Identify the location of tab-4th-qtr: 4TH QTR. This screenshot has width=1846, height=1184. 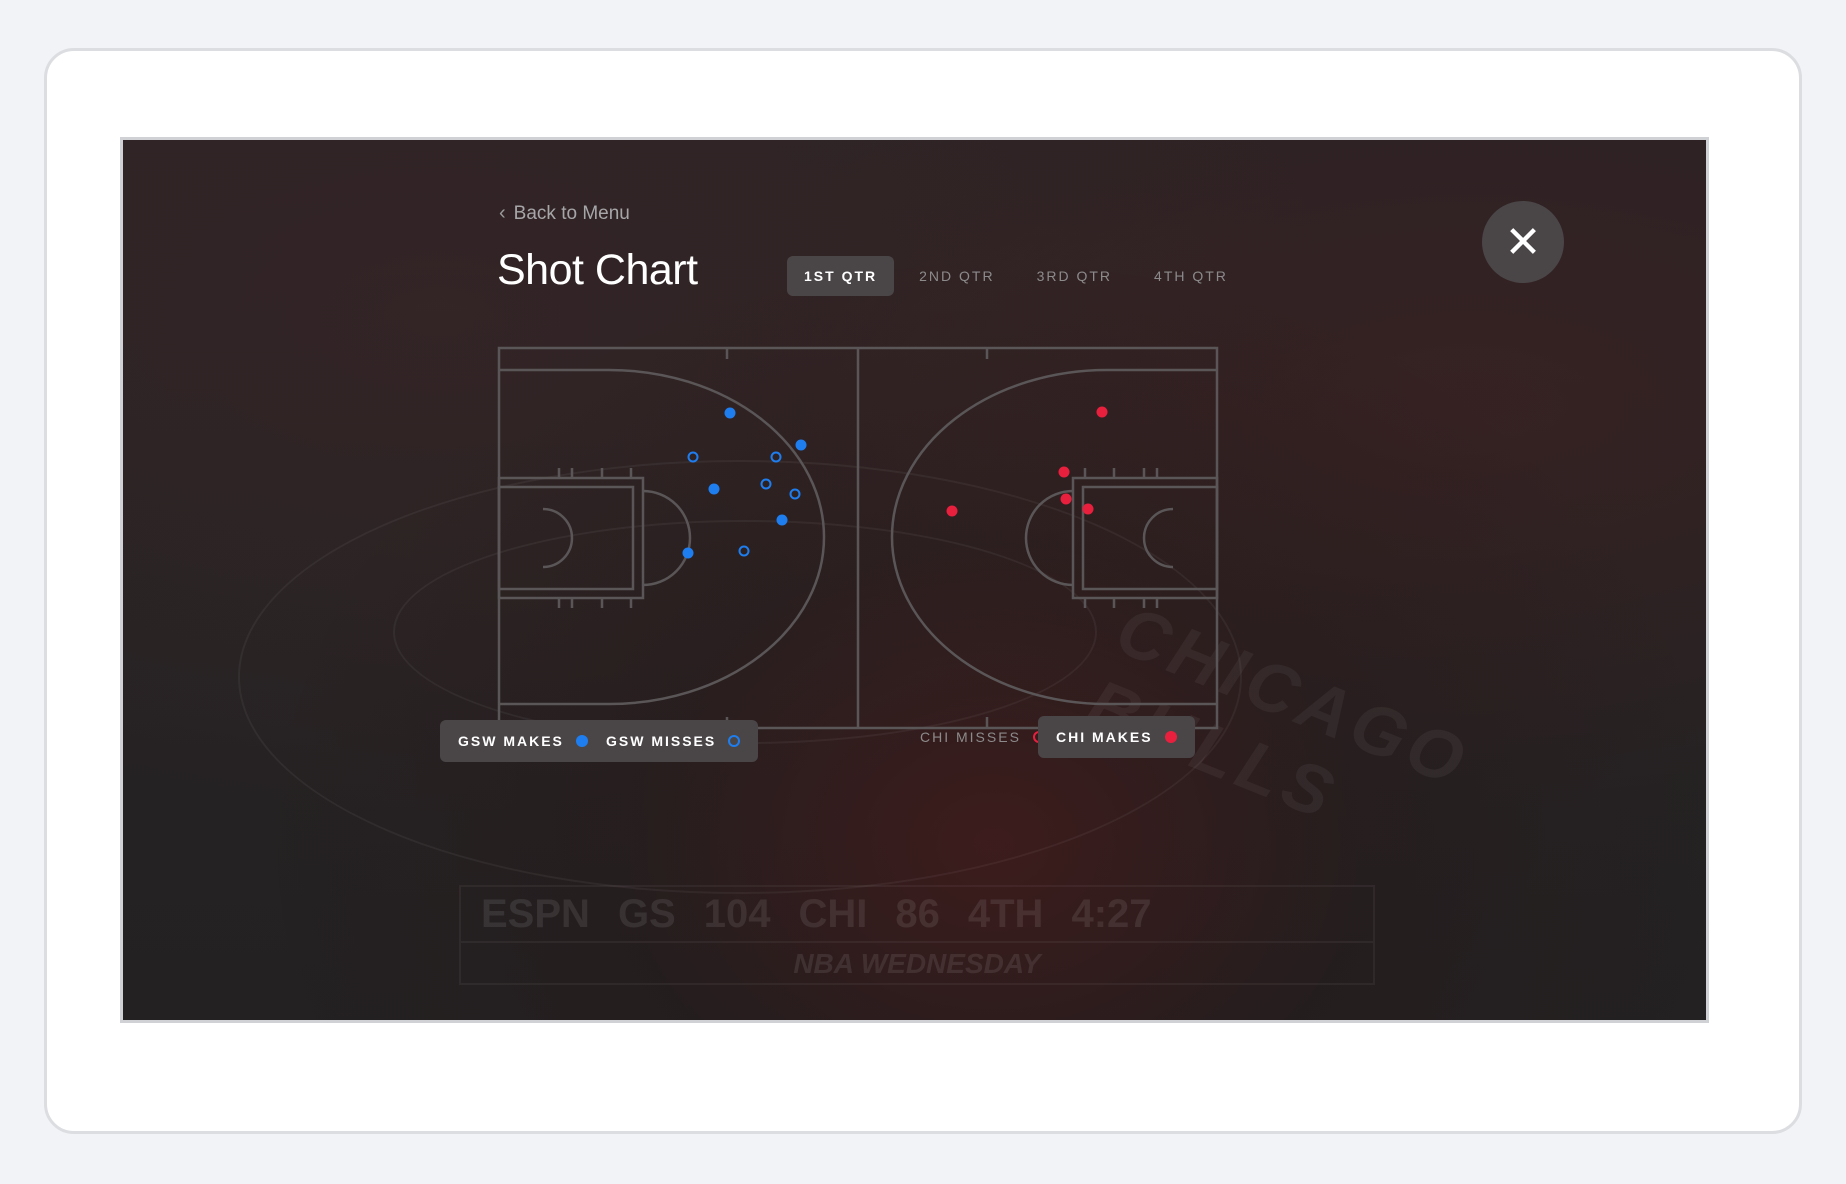
(1191, 276).